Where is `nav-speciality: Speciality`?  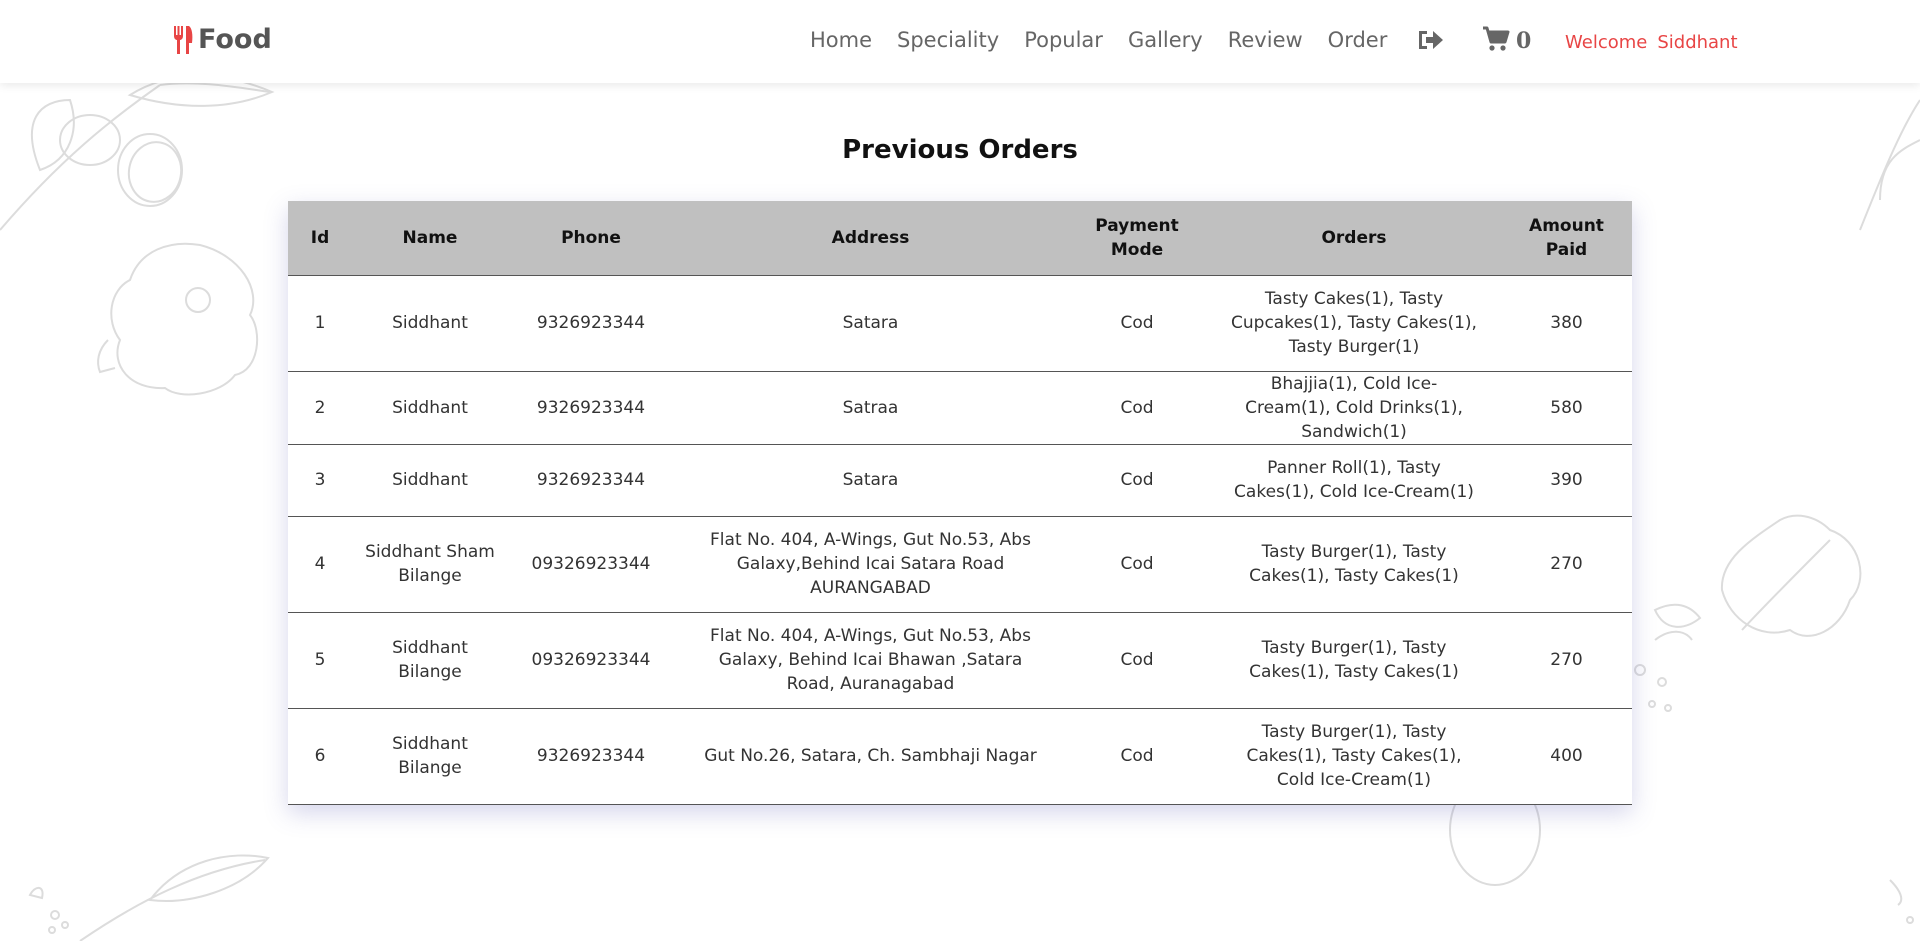 nav-speciality: Speciality is located at coordinates (948, 40).